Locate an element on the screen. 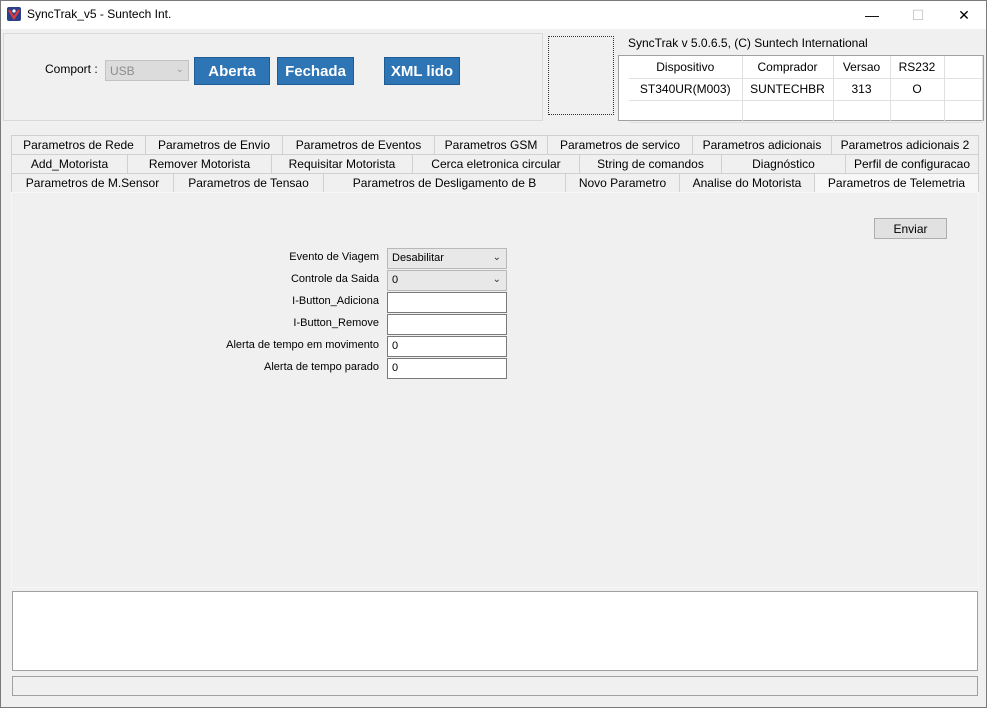  label-evento-viagem: Evento de Viagem is located at coordinates (334, 257).